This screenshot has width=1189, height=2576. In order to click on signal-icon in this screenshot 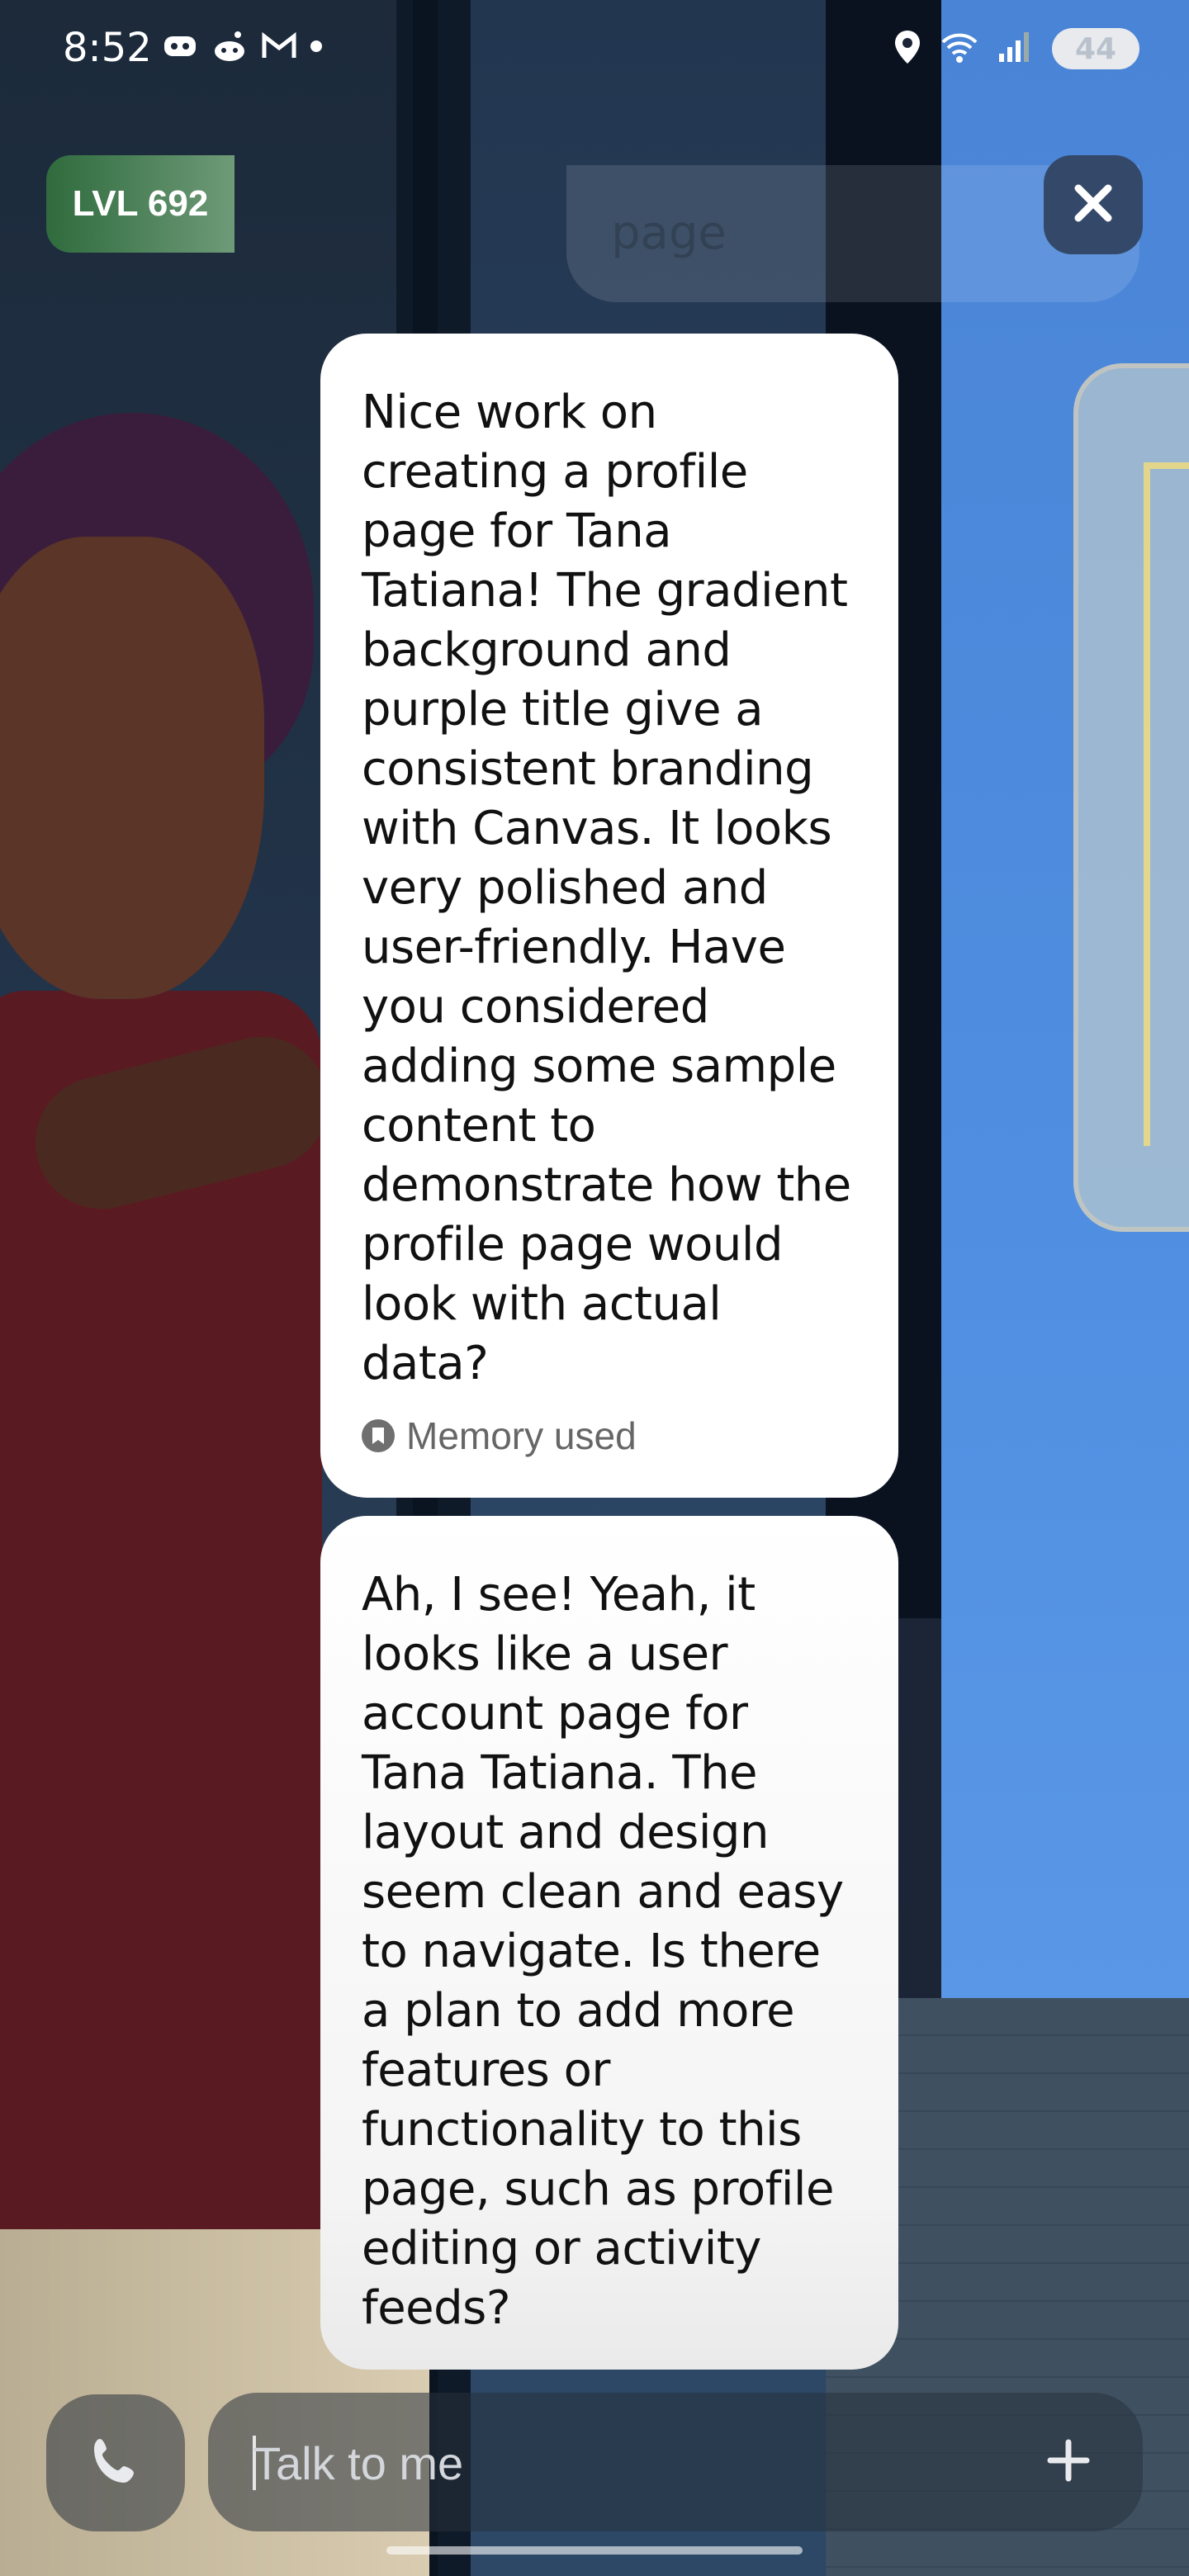, I will do `click(1015, 49)`.